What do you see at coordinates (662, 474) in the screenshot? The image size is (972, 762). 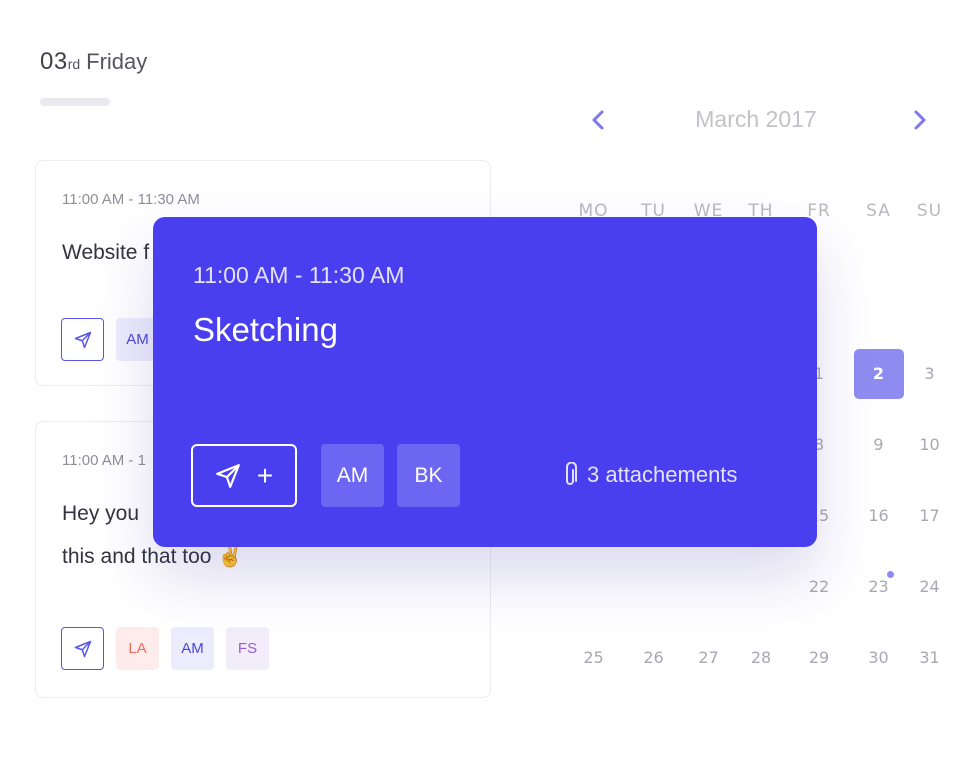 I see `attachments-label: 3 attachements` at bounding box center [662, 474].